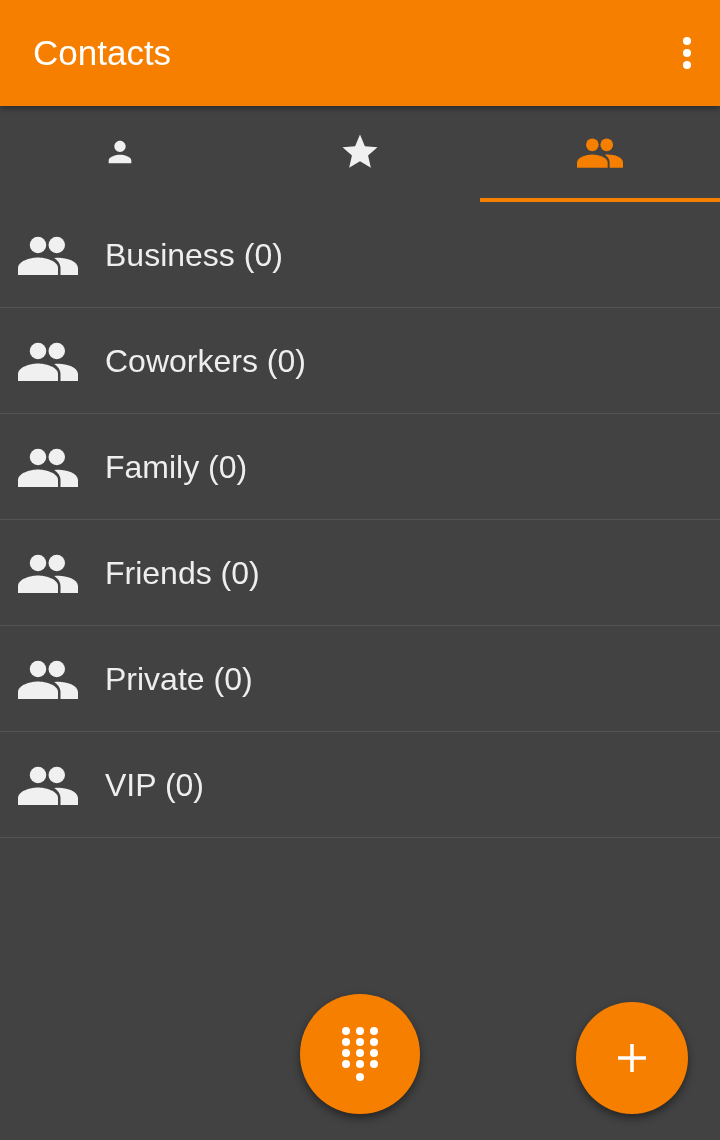  What do you see at coordinates (360, 785) in the screenshot?
I see `group-row: VIP (0)` at bounding box center [360, 785].